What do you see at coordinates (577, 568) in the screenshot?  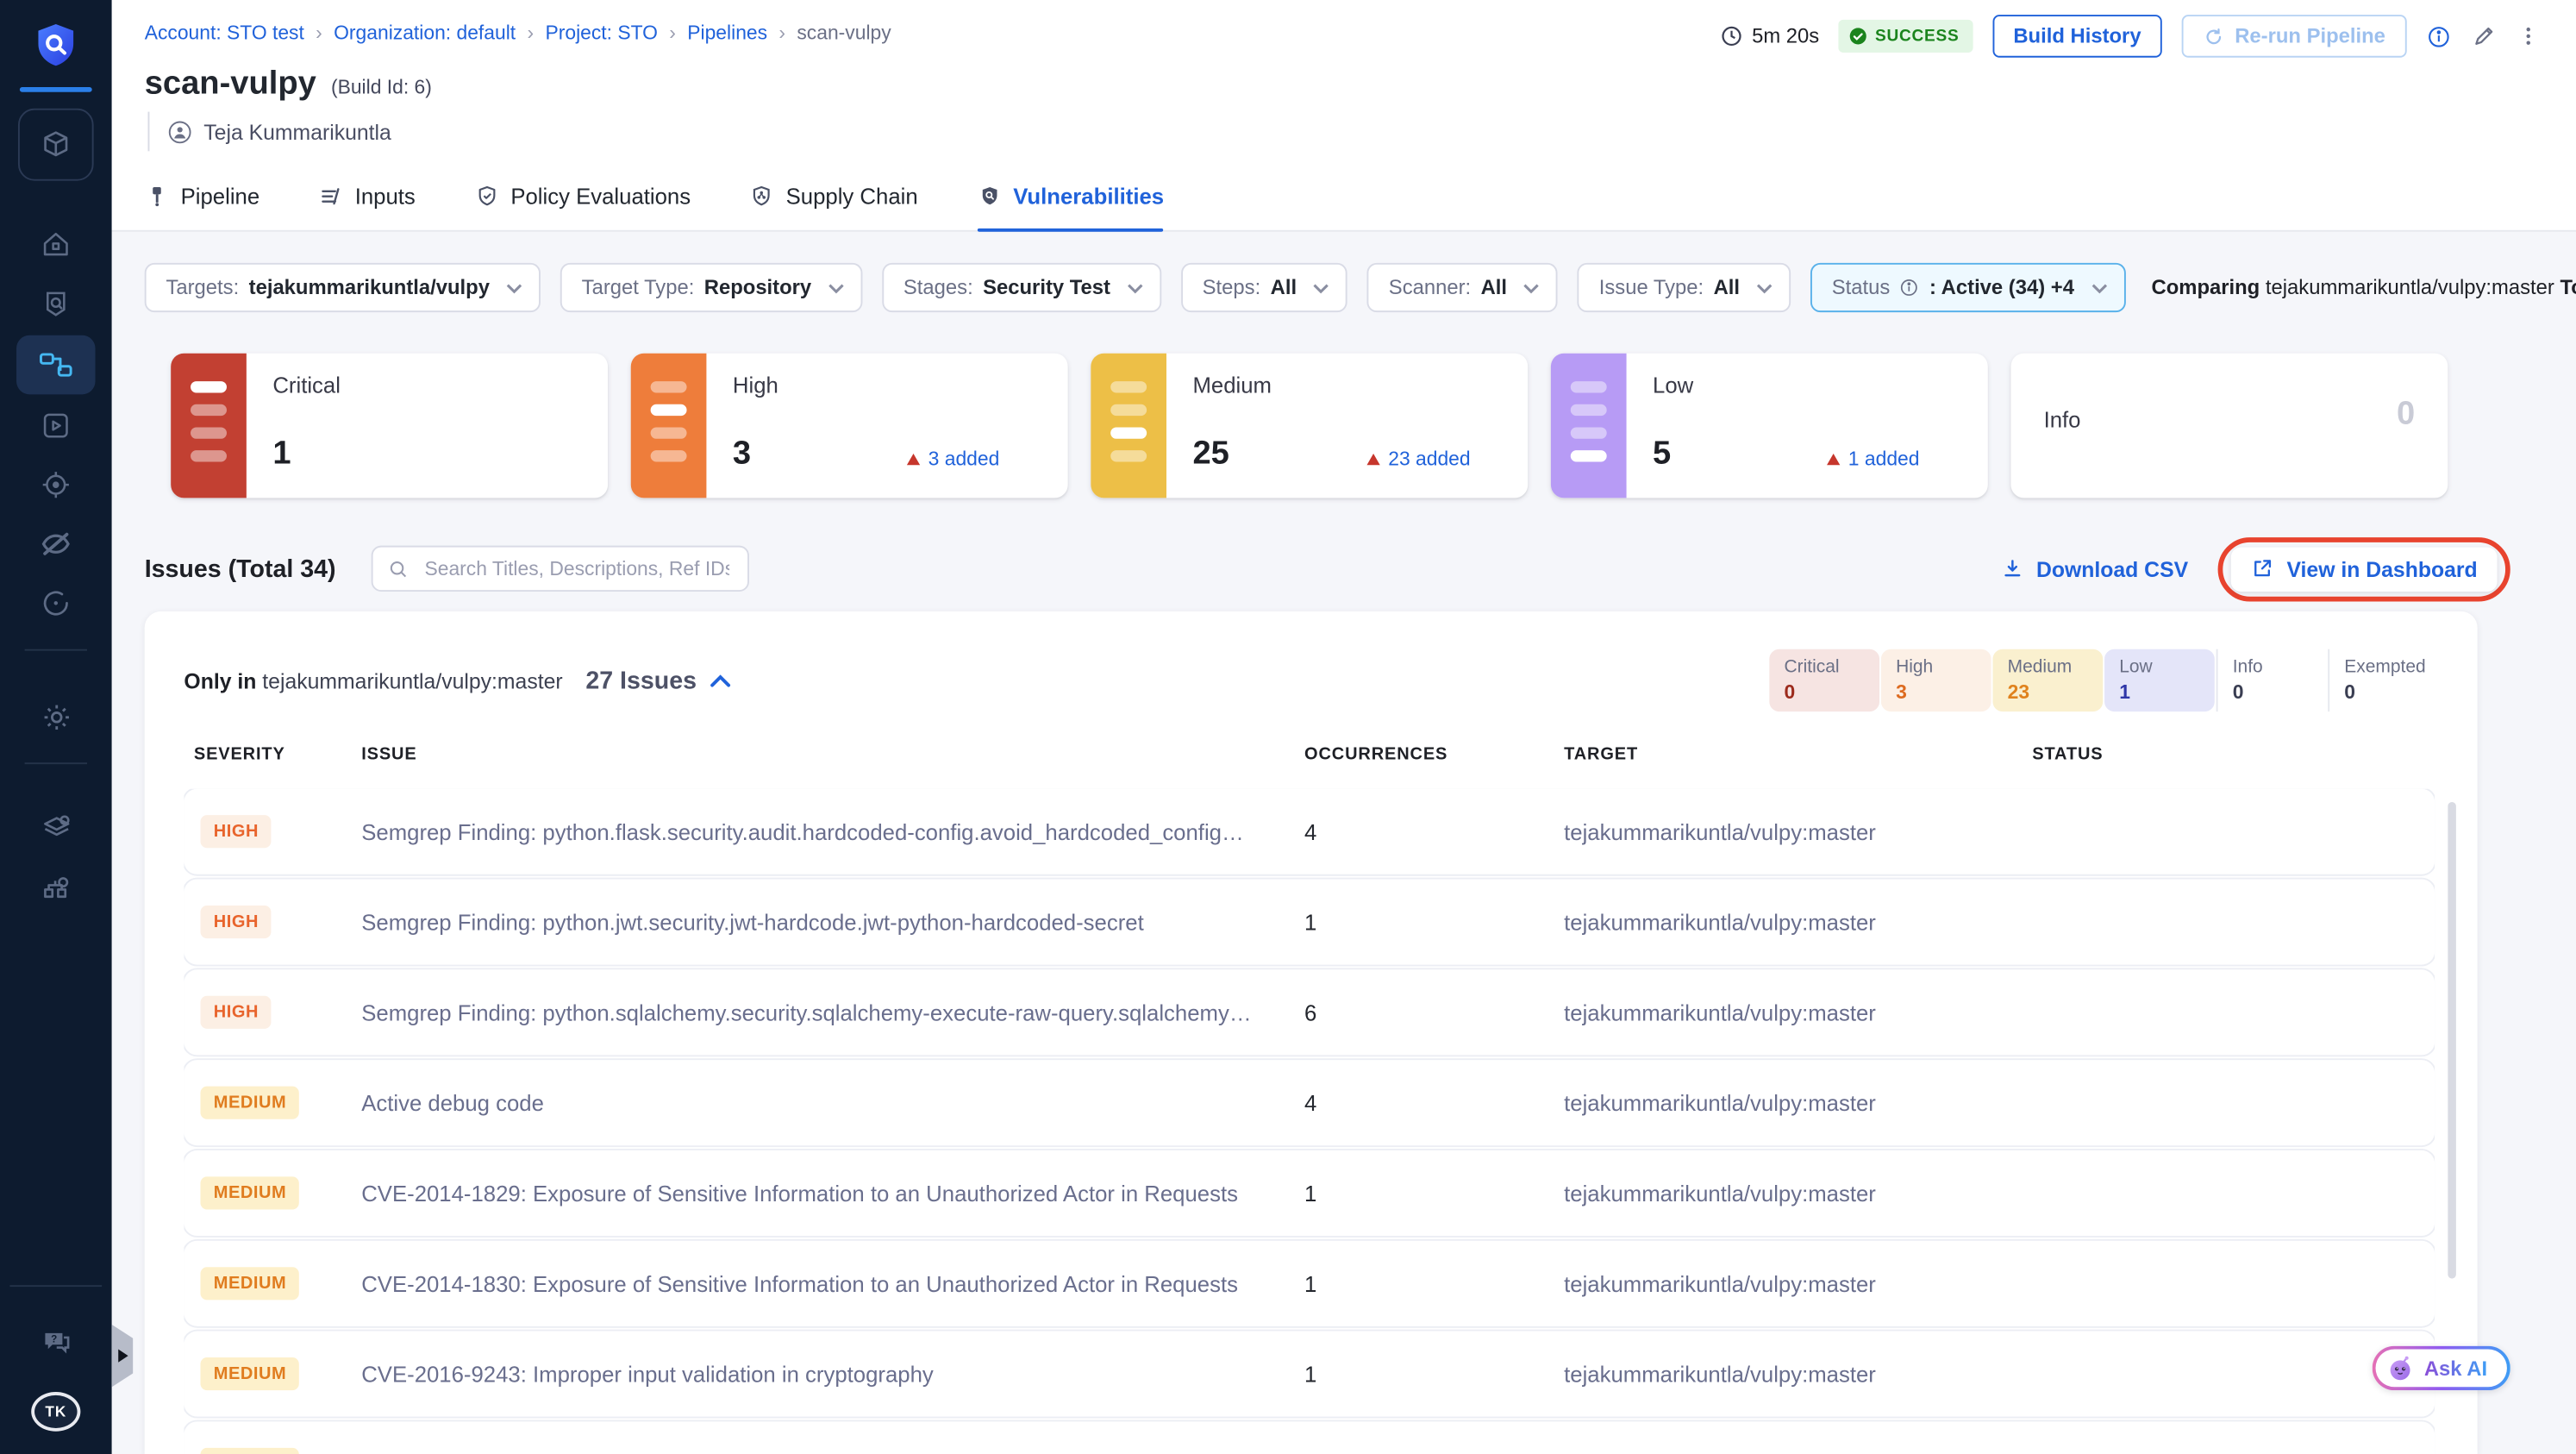 I see `search-input` at bounding box center [577, 568].